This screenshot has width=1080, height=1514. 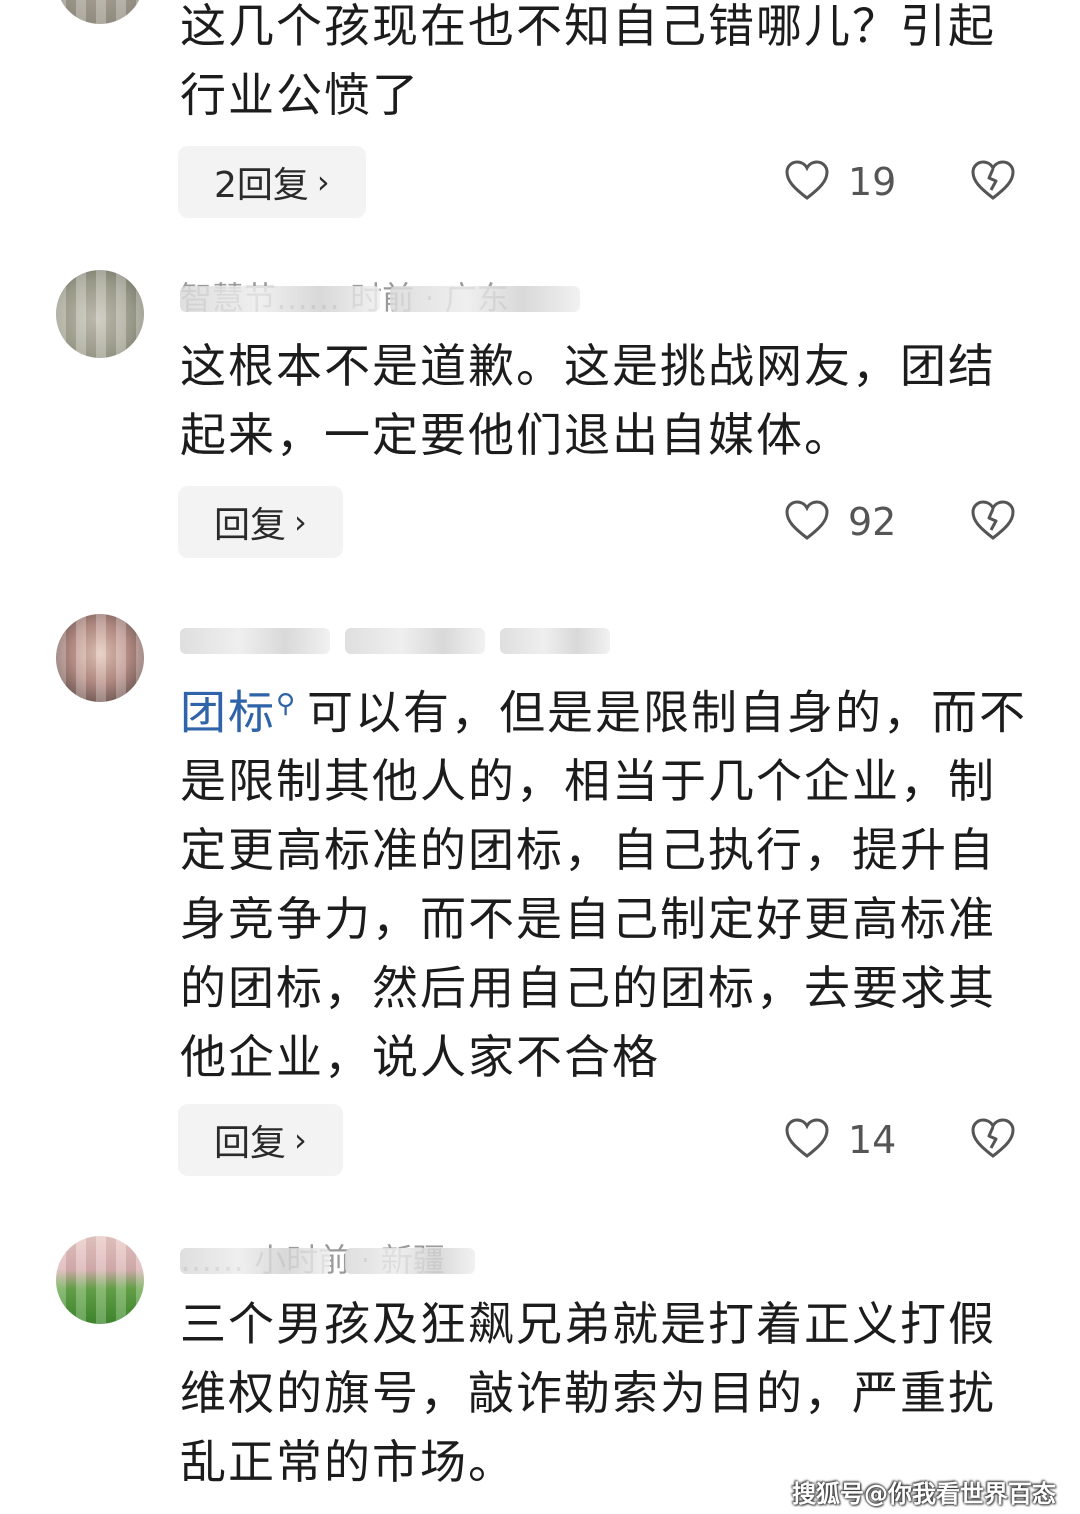 What do you see at coordinates (872, 1140) in the screenshot?
I see `like-count: 14` at bounding box center [872, 1140].